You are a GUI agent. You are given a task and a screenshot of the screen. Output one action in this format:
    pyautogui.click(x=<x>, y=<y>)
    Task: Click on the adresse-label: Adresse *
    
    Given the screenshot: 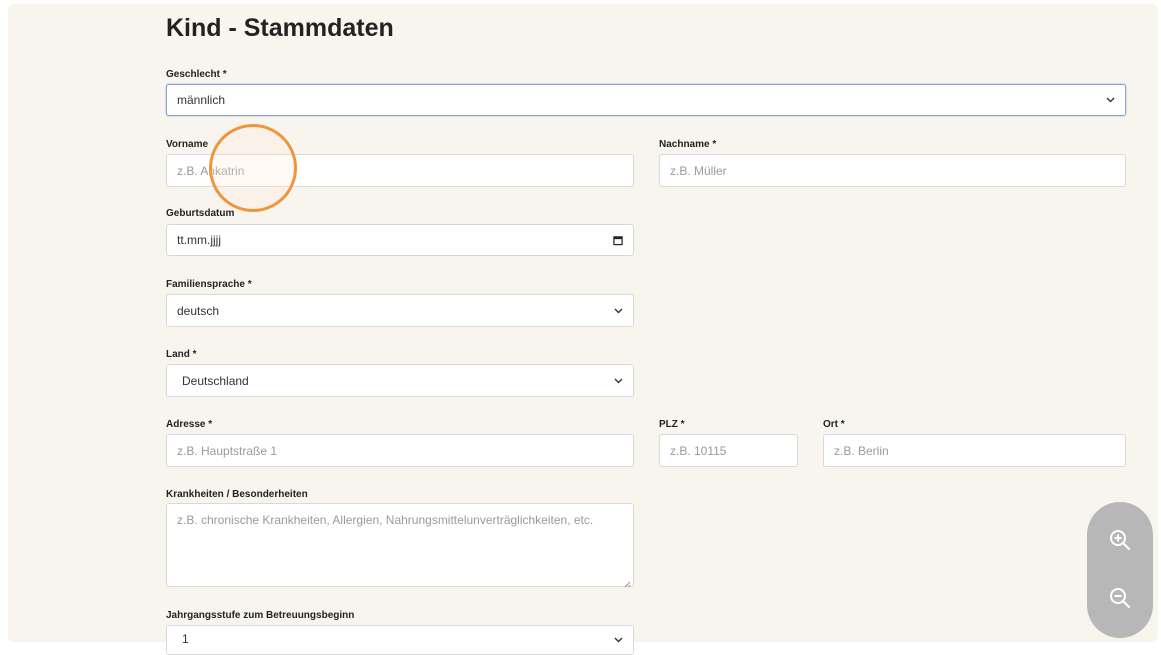 What is the action you would take?
    pyautogui.click(x=189, y=424)
    